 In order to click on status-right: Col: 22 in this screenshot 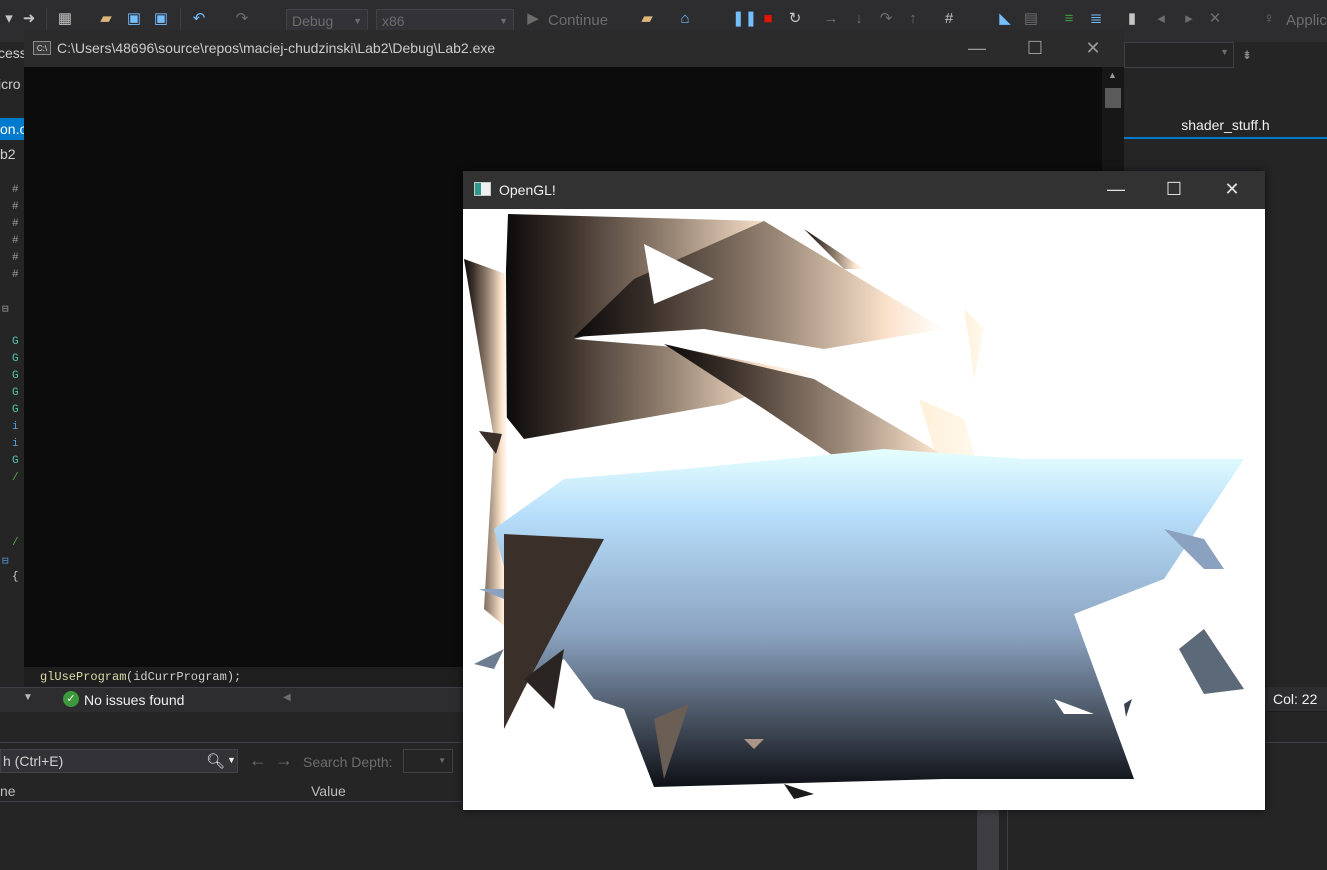, I will do `click(1295, 699)`.